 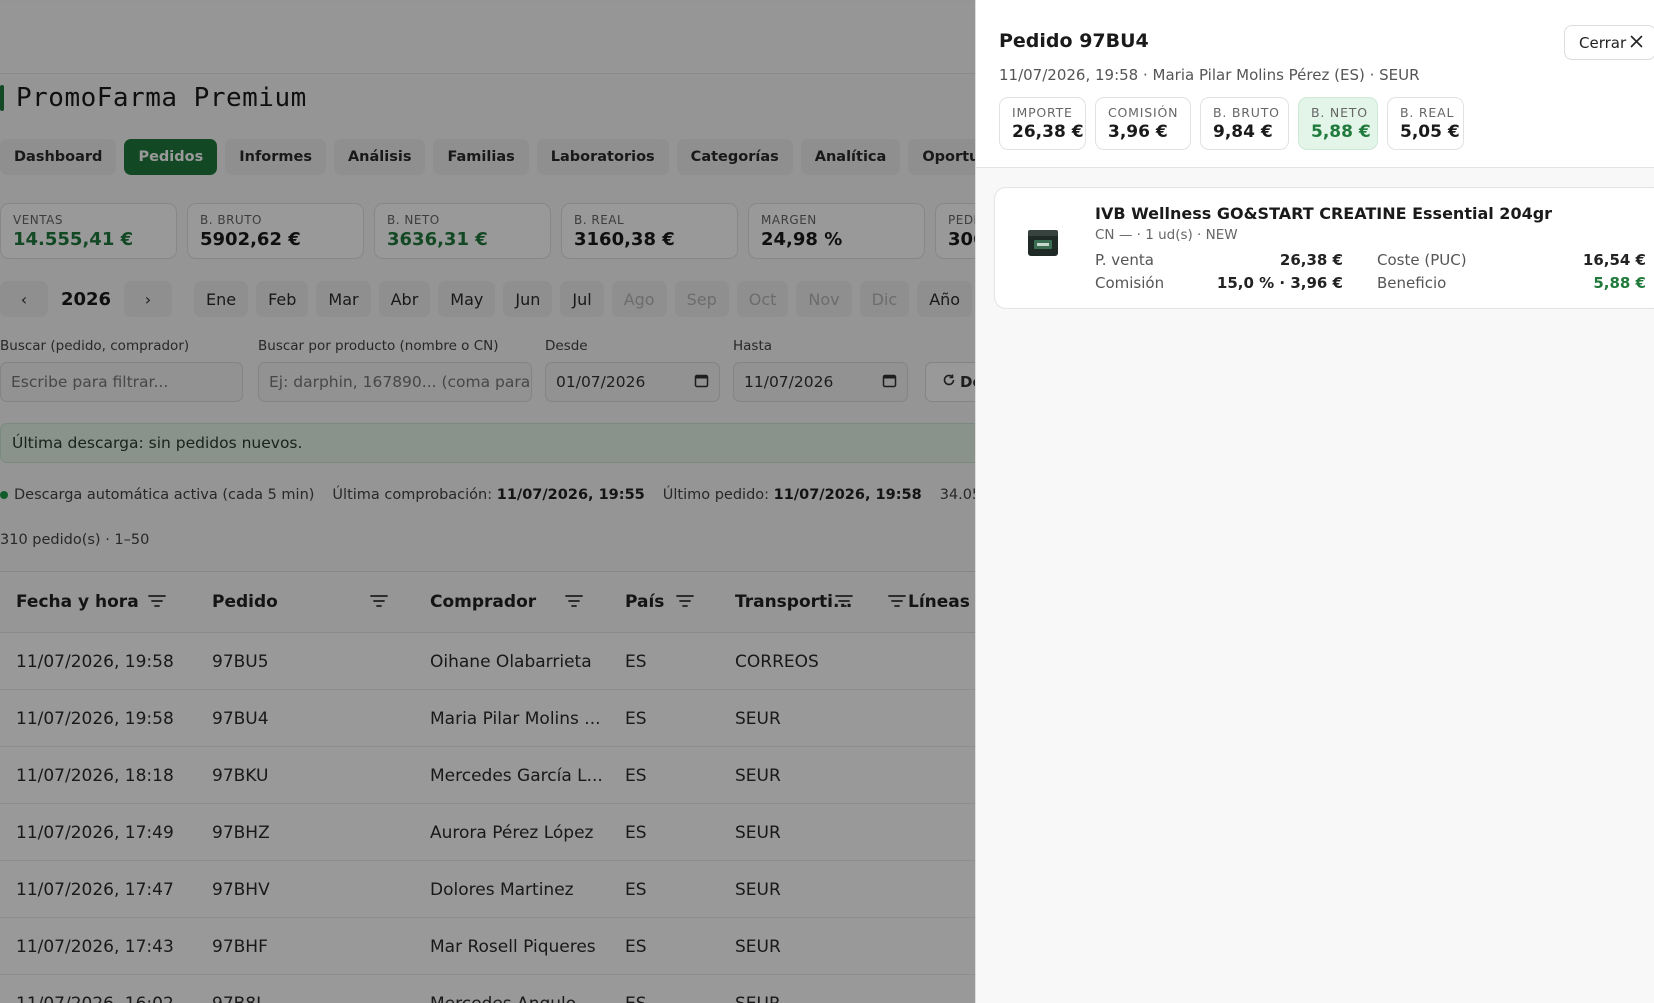 What do you see at coordinates (1043, 242) in the screenshot?
I see `product-image` at bounding box center [1043, 242].